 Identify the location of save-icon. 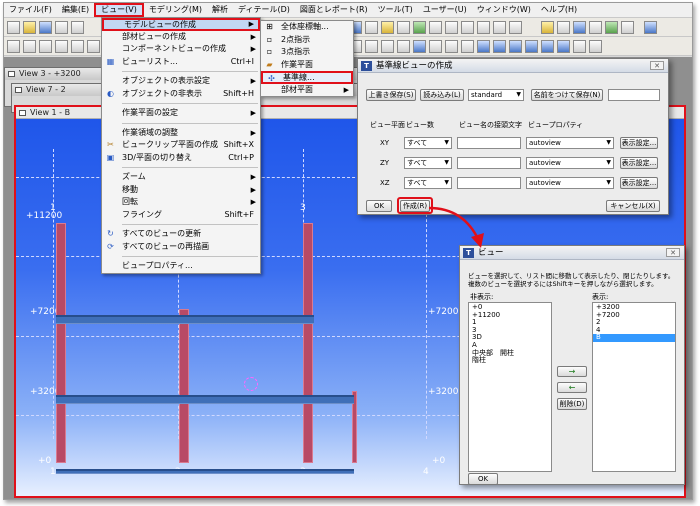
(45, 27).